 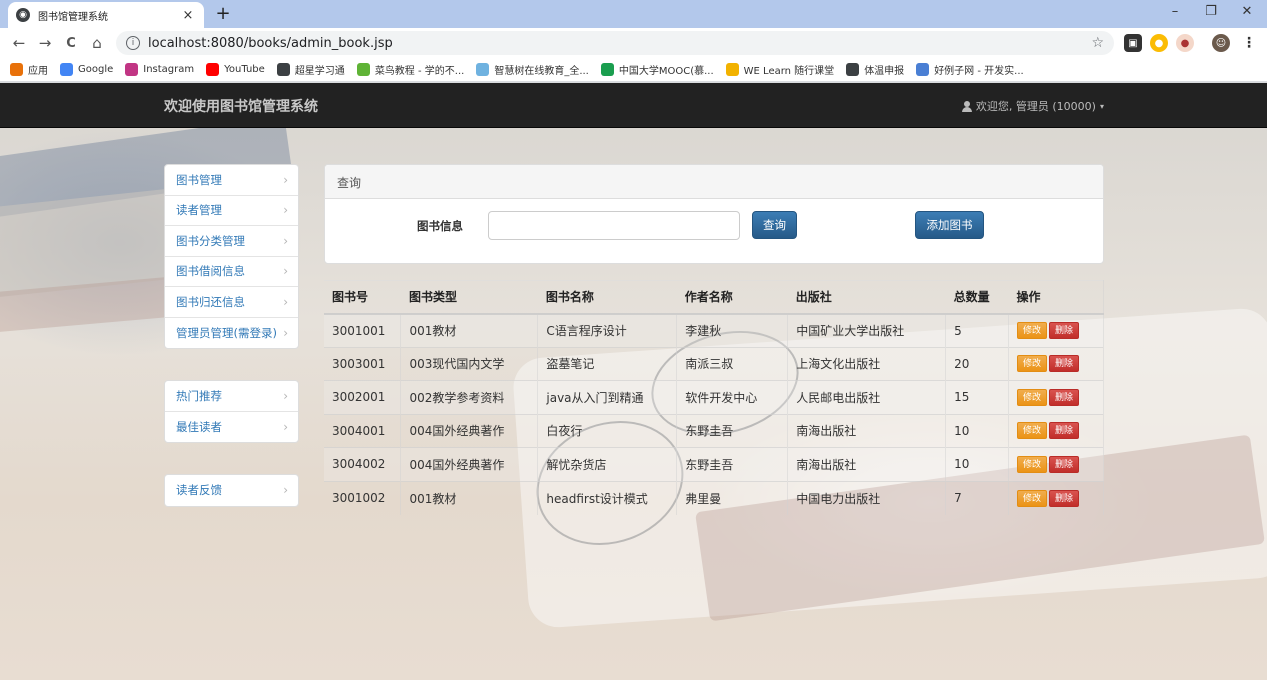 I want to click on column-header: 总数量, so click(x=977, y=297).